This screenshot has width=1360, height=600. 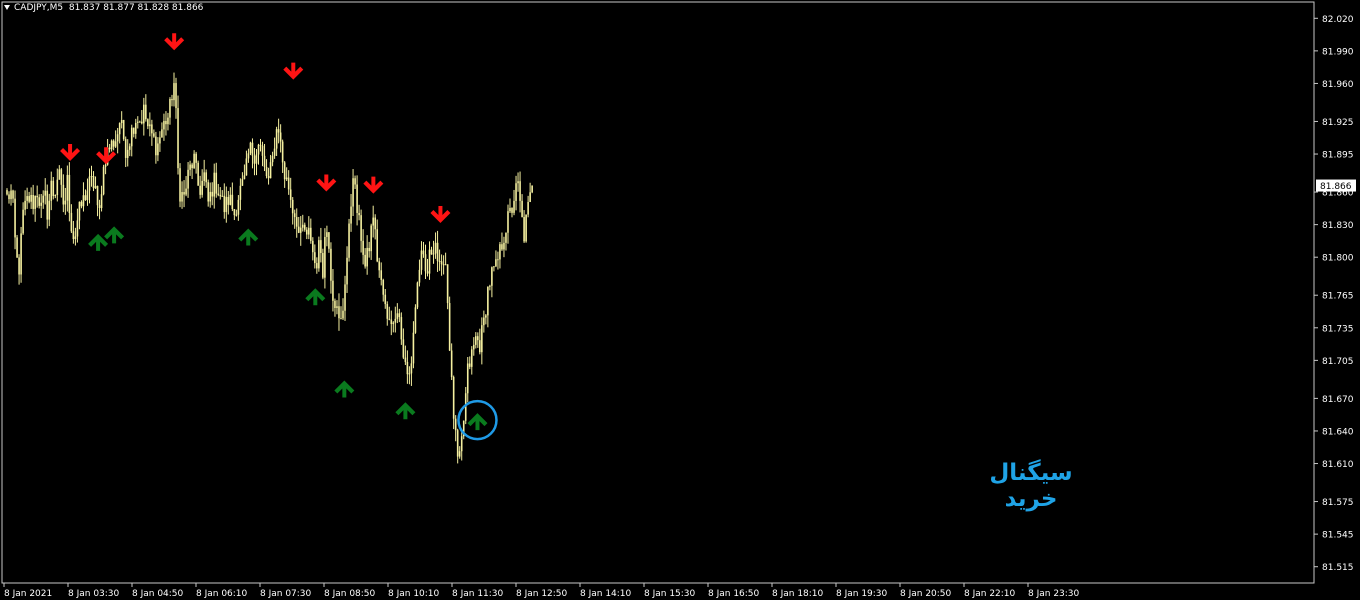 What do you see at coordinates (286, 594) in the screenshot?
I see `time-tick-label: 8 Jan 07:30` at bounding box center [286, 594].